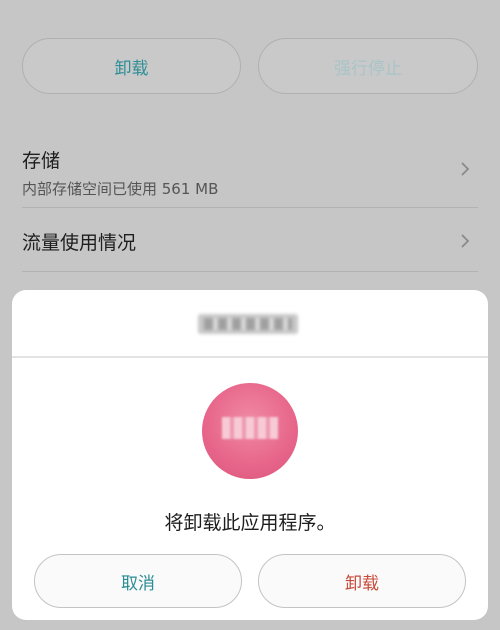 The height and width of the screenshot is (630, 500). Describe the element at coordinates (41, 161) in the screenshot. I see `storage-title: 存储` at that location.